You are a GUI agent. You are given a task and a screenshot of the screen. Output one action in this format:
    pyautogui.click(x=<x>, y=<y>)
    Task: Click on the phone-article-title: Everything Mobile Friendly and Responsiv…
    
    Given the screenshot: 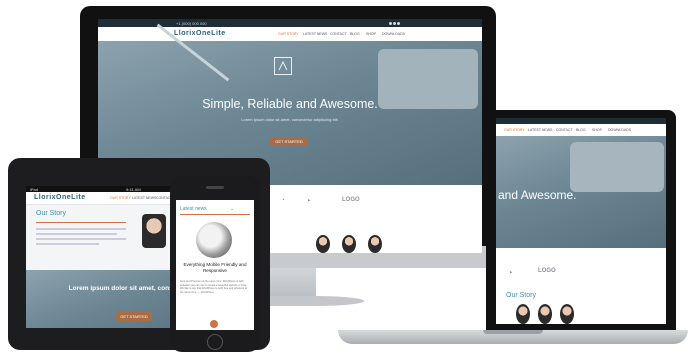 What is the action you would take?
    pyautogui.click(x=215, y=267)
    